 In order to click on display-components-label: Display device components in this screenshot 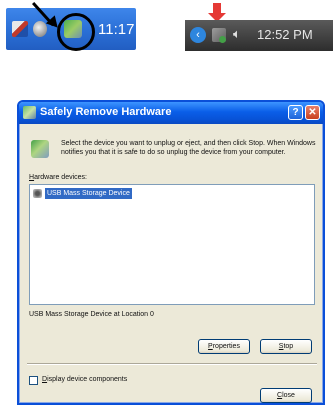, I will do `click(84, 379)`.